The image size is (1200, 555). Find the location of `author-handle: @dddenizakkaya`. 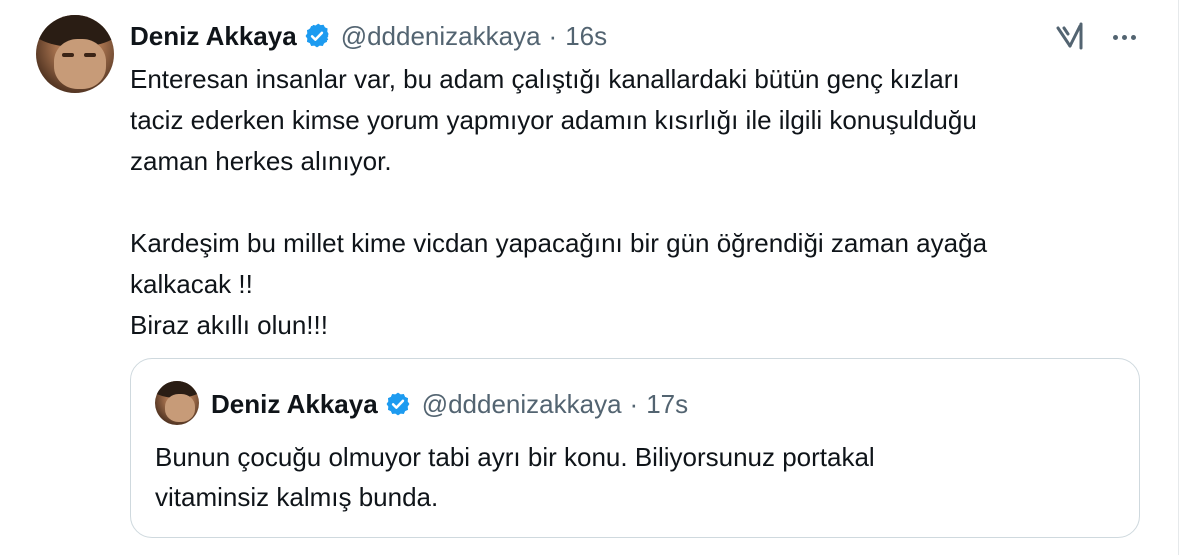

author-handle: @dddenizakkaya is located at coordinates (441, 36).